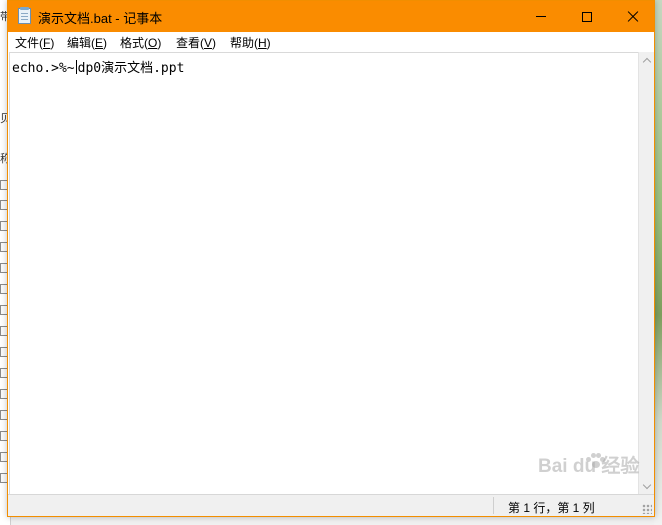 Image resolution: width=662 pixels, height=525 pixels. I want to click on chevron-down-icon, so click(647, 484).